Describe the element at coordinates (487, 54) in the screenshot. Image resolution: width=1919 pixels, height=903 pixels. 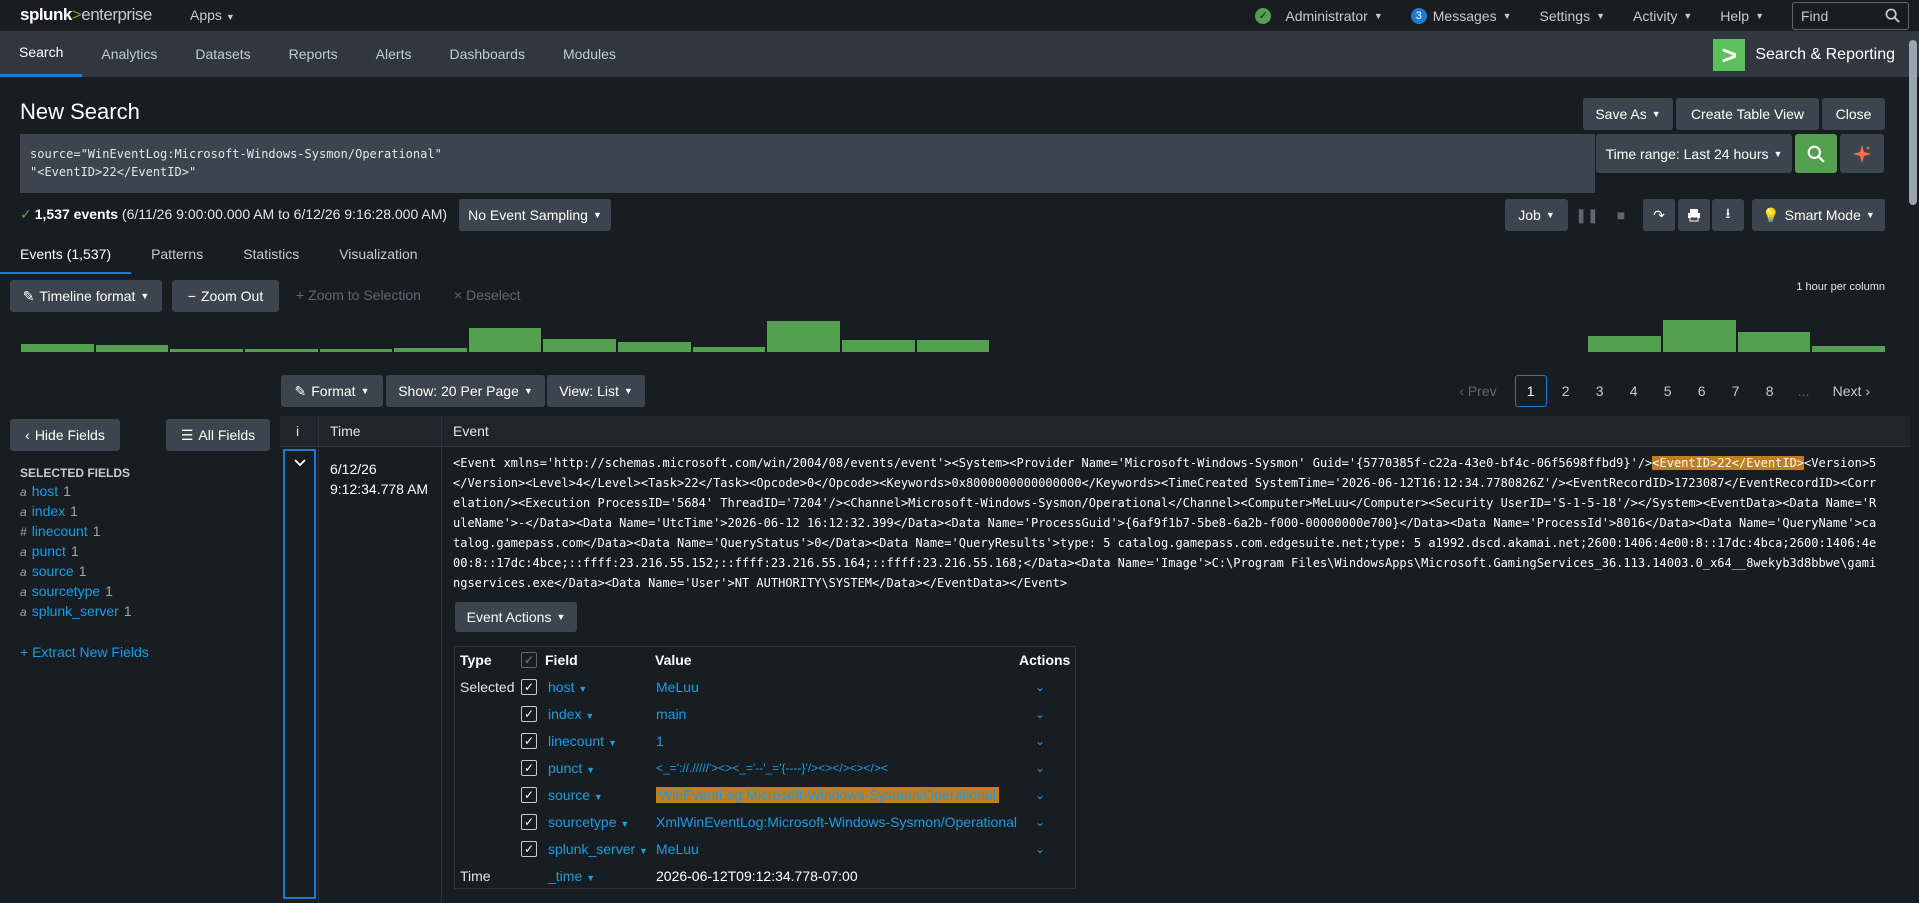
I see `app-tab-dashboards: Dashboards` at that location.